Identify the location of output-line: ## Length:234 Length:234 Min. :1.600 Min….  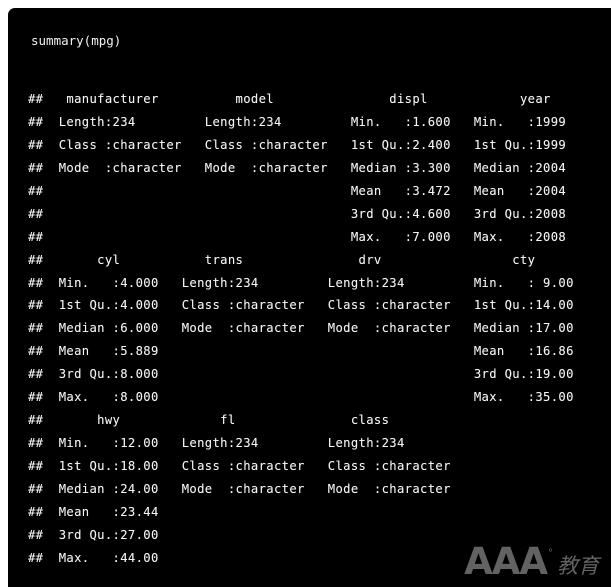
(305, 121).